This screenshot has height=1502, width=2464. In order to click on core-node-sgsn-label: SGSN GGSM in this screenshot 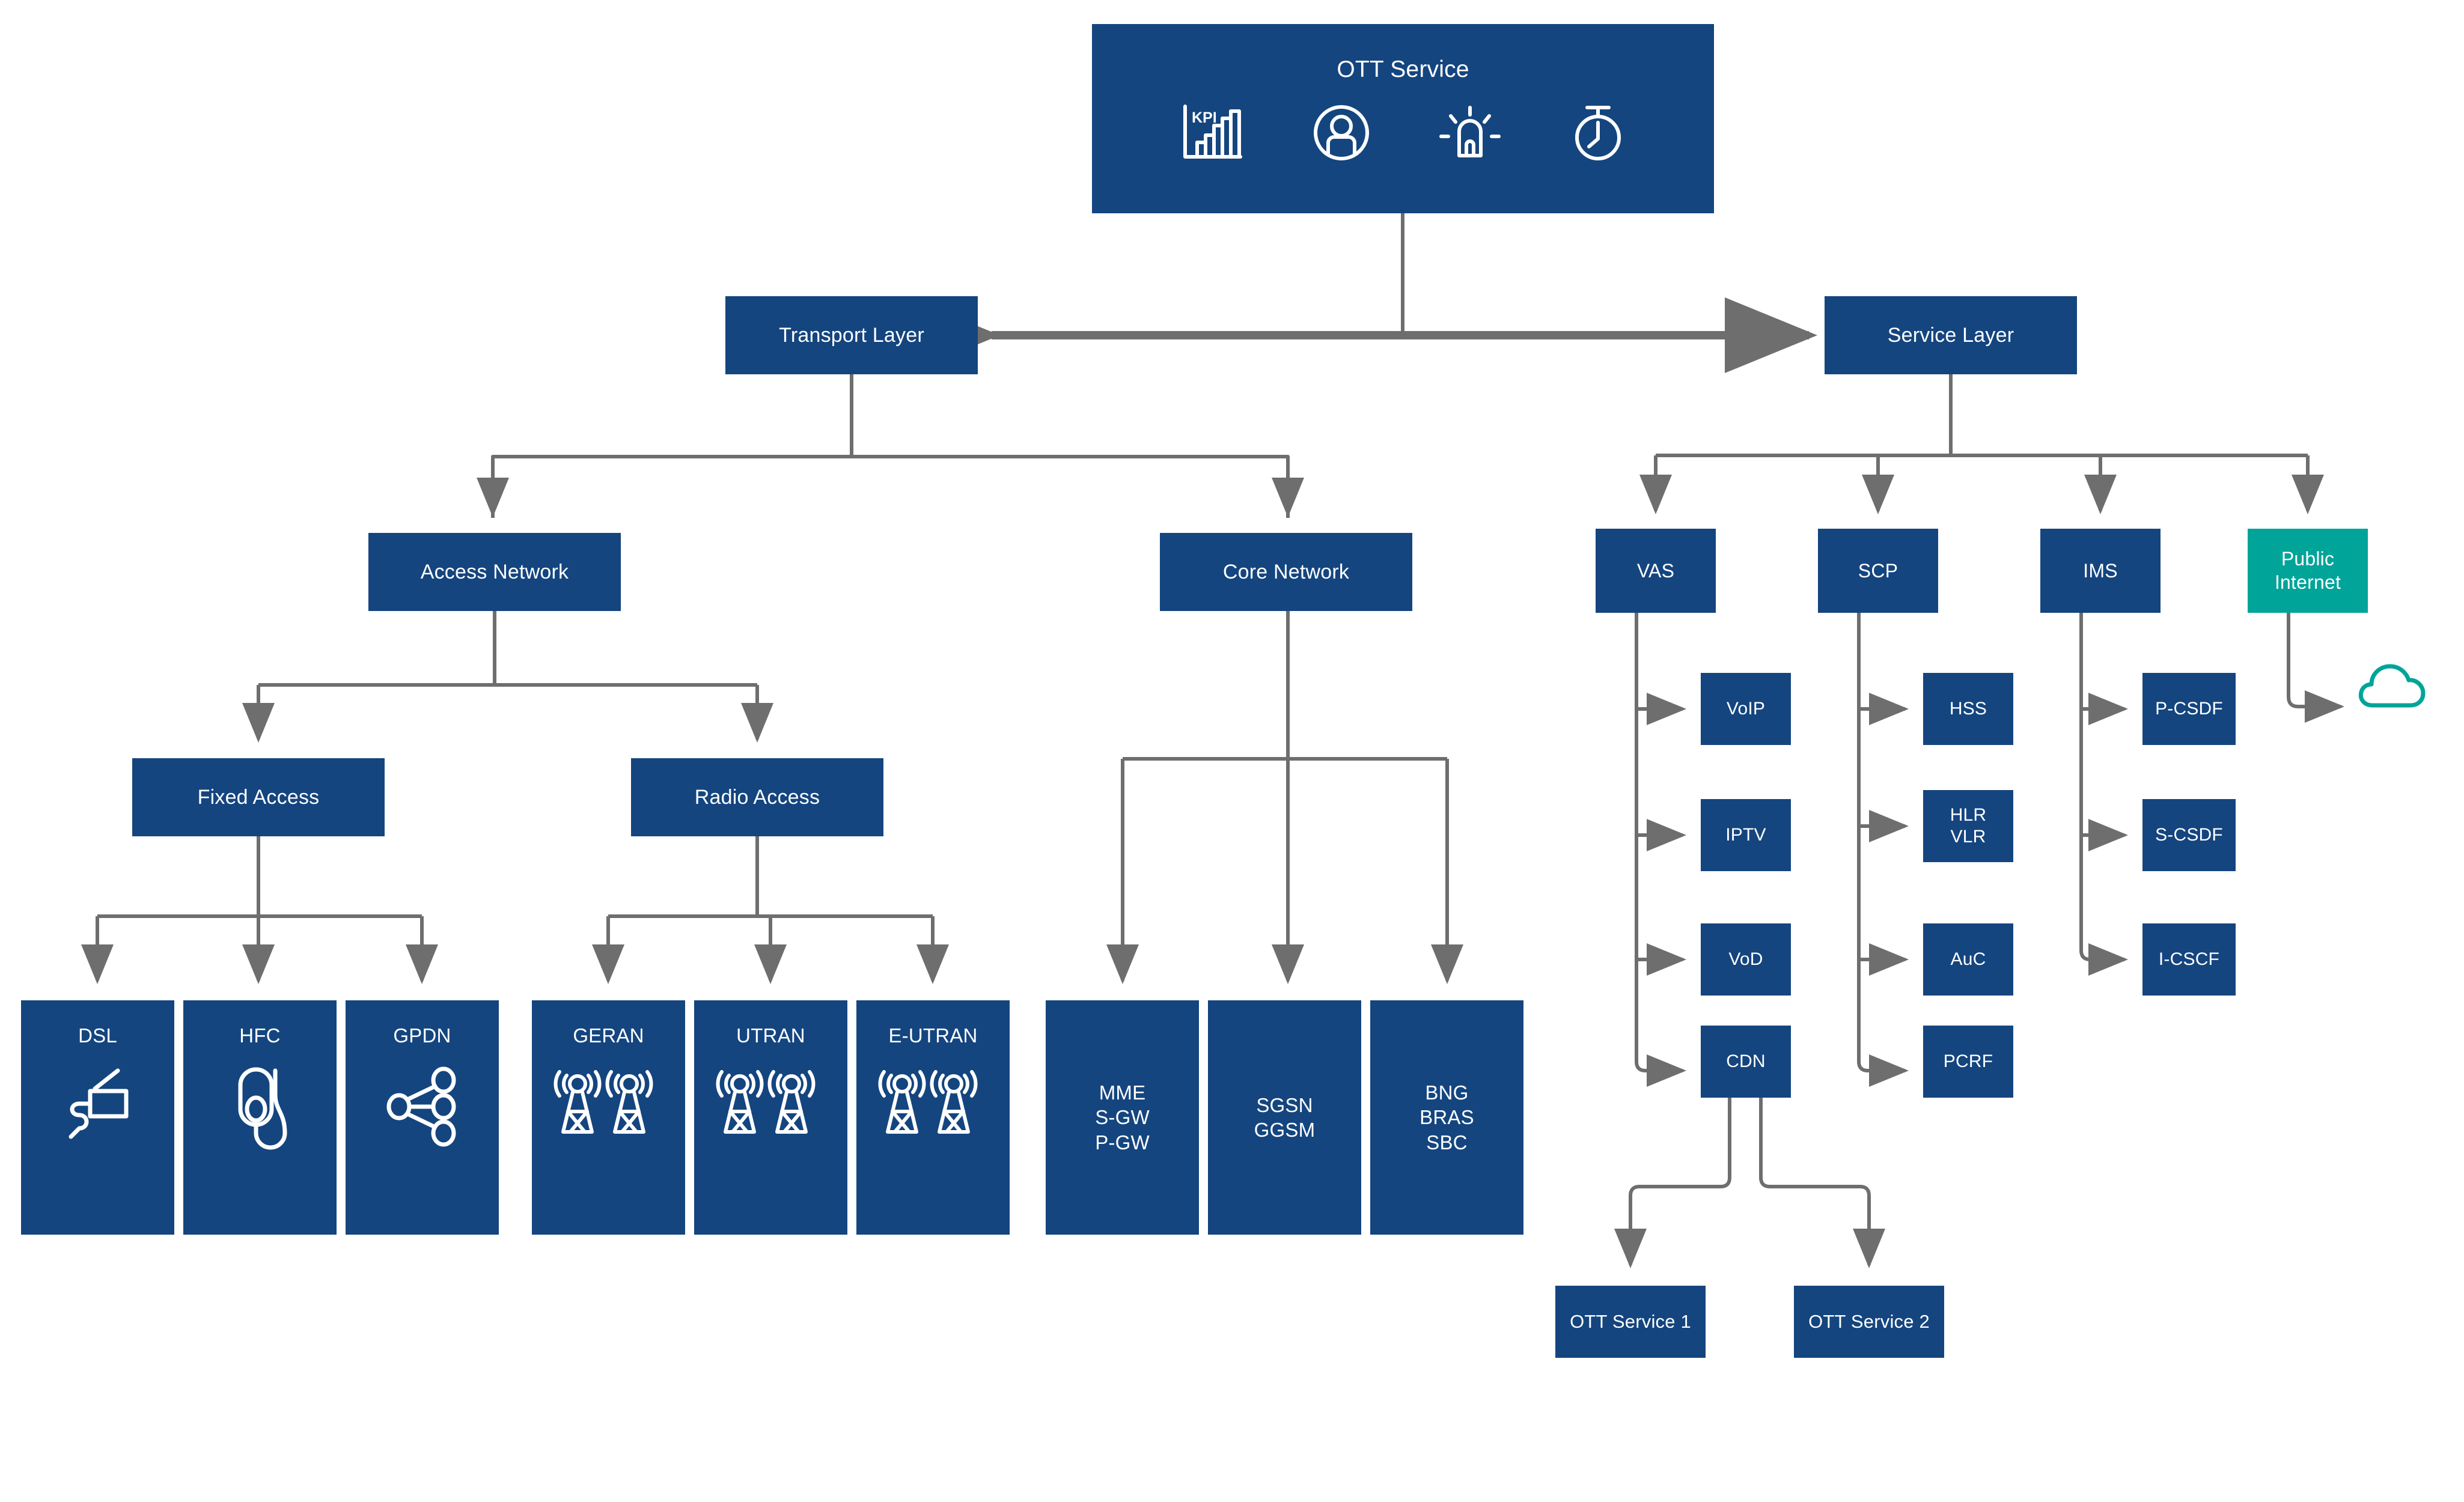, I will do `click(1285, 1117)`.